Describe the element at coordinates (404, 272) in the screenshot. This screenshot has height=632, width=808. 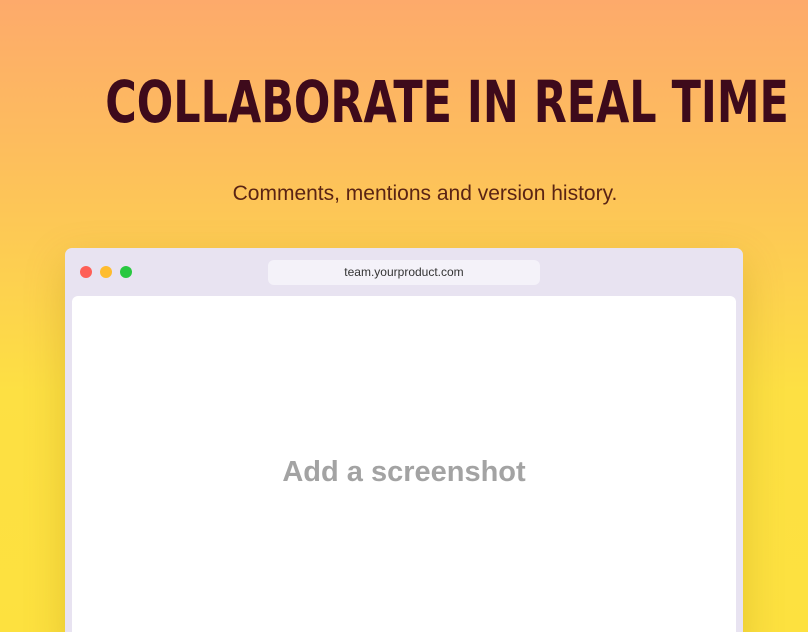
I see `address-bar: team.yourproduct.com` at that location.